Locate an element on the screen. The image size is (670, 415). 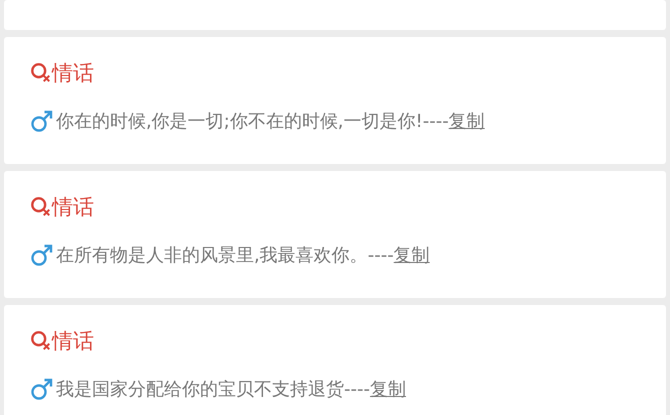
quote-text: 在所有物是人非的风景里,我最喜欢你。----复制 is located at coordinates (243, 255).